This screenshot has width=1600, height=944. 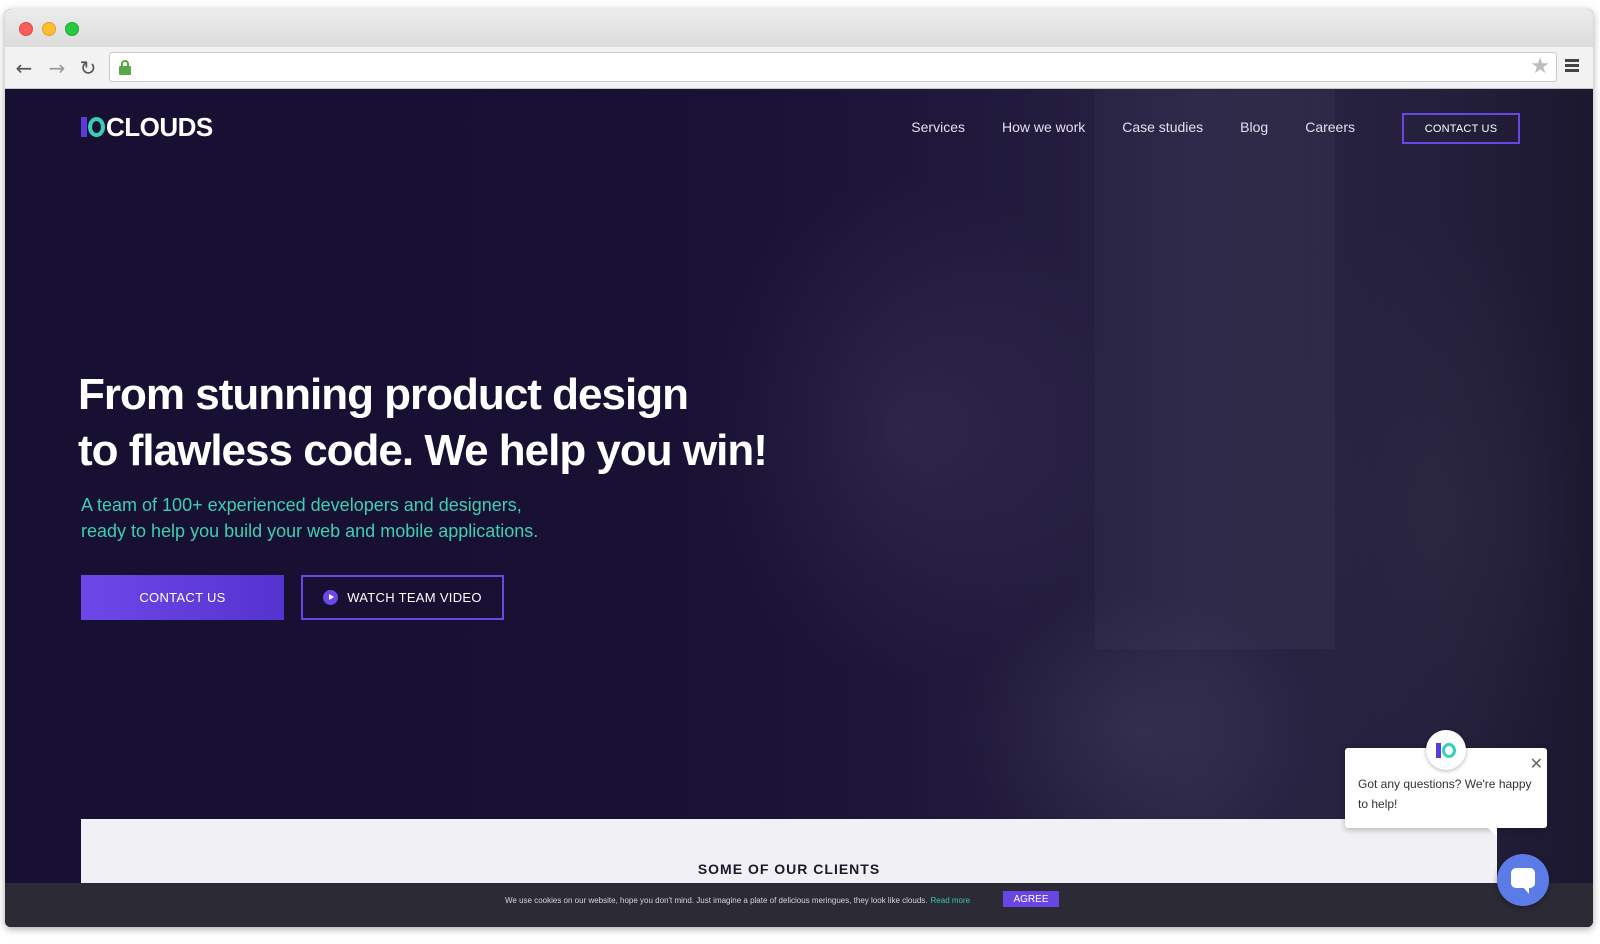 What do you see at coordinates (159, 126) in the screenshot?
I see `logo-text: CLOUDS` at bounding box center [159, 126].